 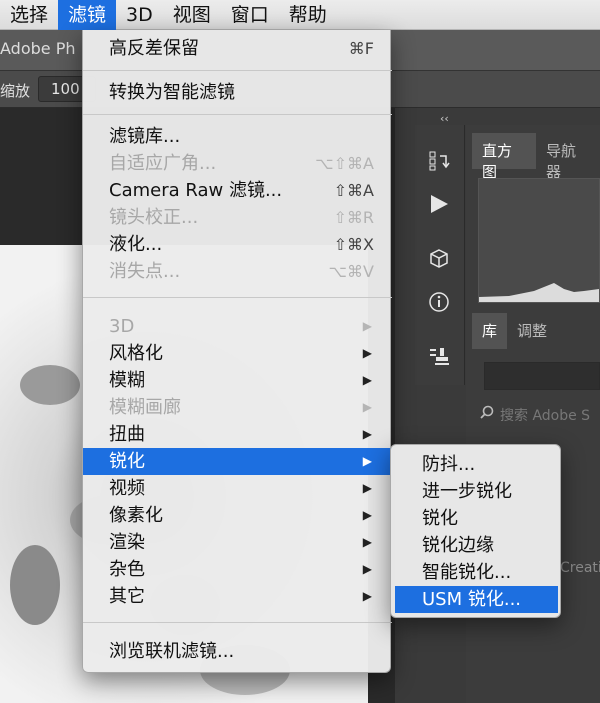 What do you see at coordinates (127, 434) in the screenshot?
I see `menu-item-label: 扭曲` at bounding box center [127, 434].